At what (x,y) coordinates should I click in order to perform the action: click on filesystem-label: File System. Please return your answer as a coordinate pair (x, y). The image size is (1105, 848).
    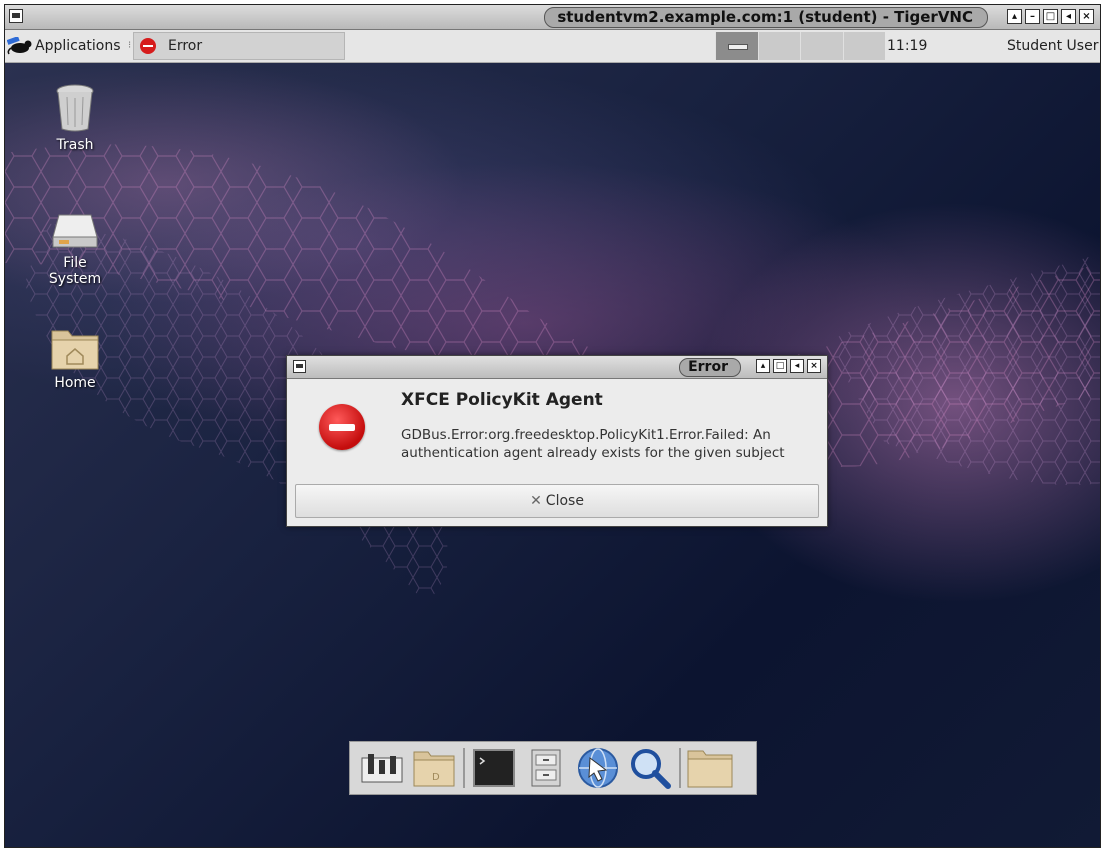
    Looking at the image, I should click on (75, 271).